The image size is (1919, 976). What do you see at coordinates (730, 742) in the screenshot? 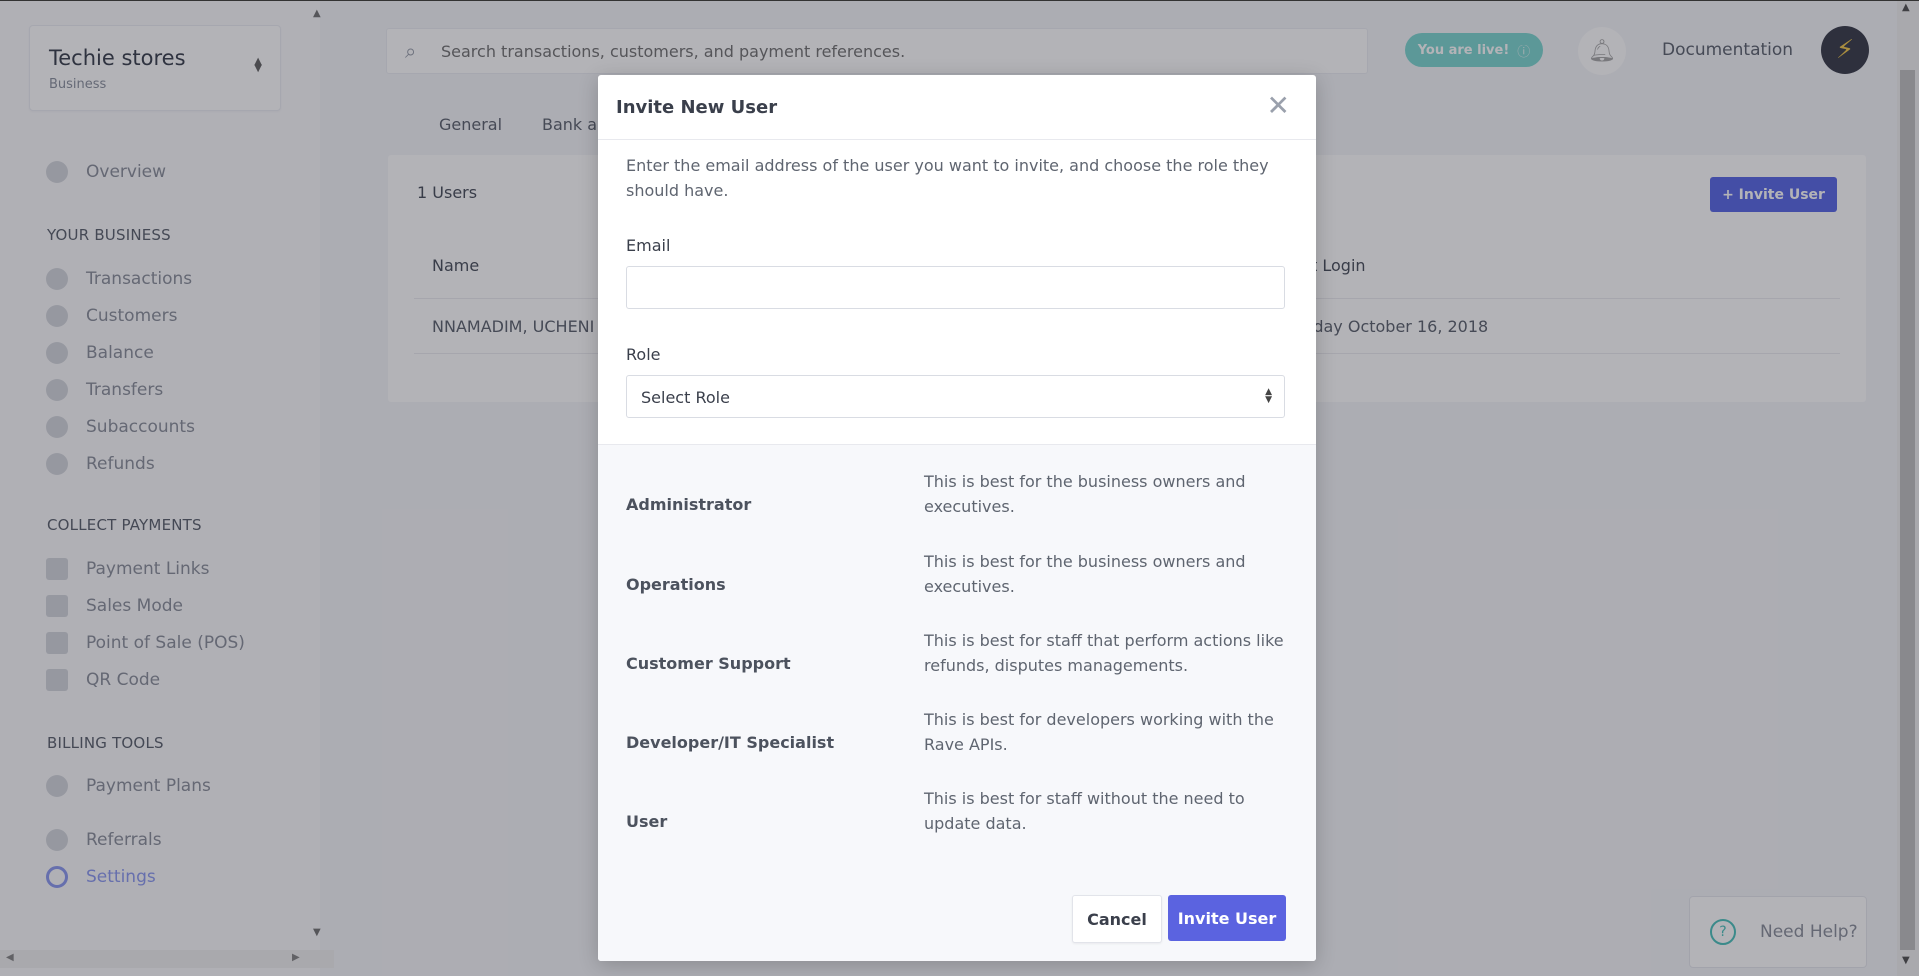
I see `role-name-developer: Developer/IT Specialist` at bounding box center [730, 742].